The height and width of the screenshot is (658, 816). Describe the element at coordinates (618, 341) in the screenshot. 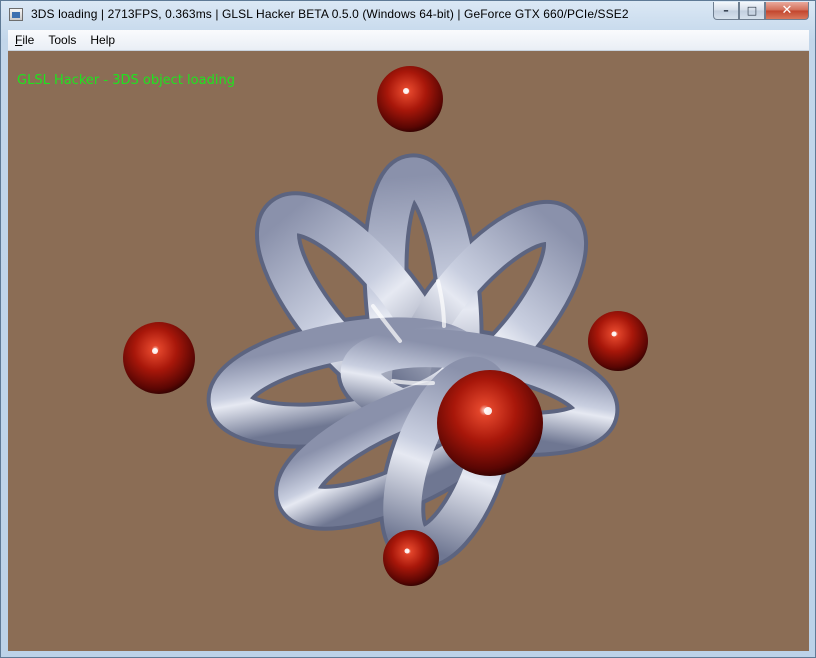

I see `sphere-right` at that location.